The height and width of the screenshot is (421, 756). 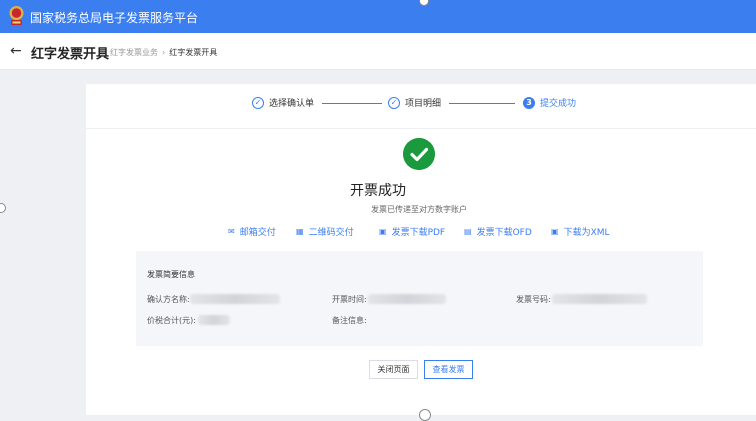 What do you see at coordinates (448, 369) in the screenshot?
I see `view-invoice-button: 查看发票` at bounding box center [448, 369].